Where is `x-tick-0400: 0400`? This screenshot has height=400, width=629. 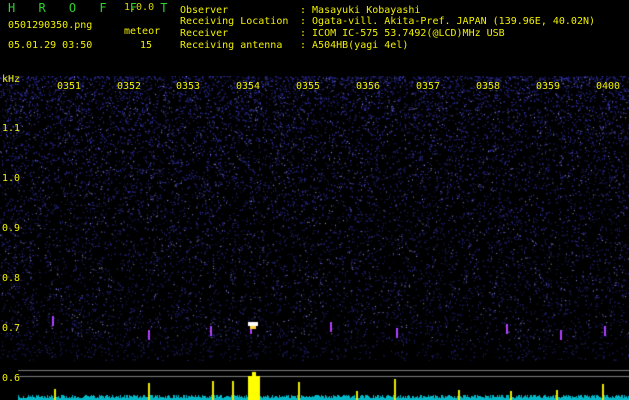 x-tick-0400: 0400 is located at coordinates (608, 86).